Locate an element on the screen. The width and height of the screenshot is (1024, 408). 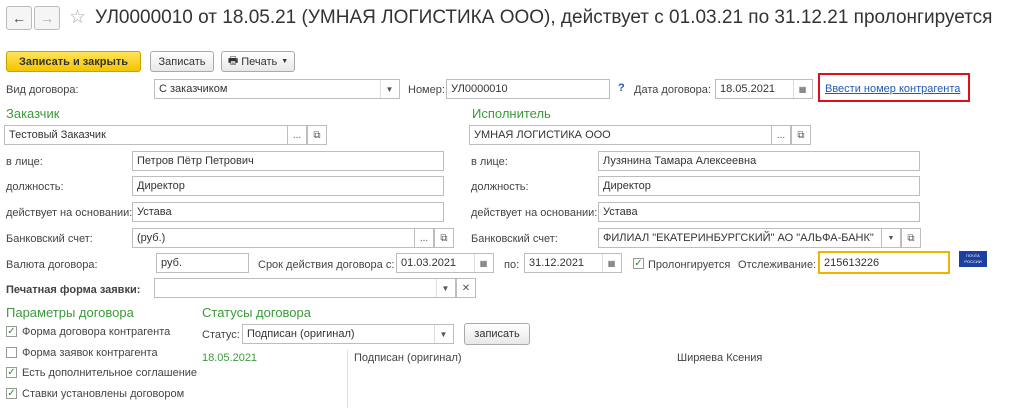
russian-post-logo-text: ПОЧТА РОССИИ is located at coordinates (973, 258).